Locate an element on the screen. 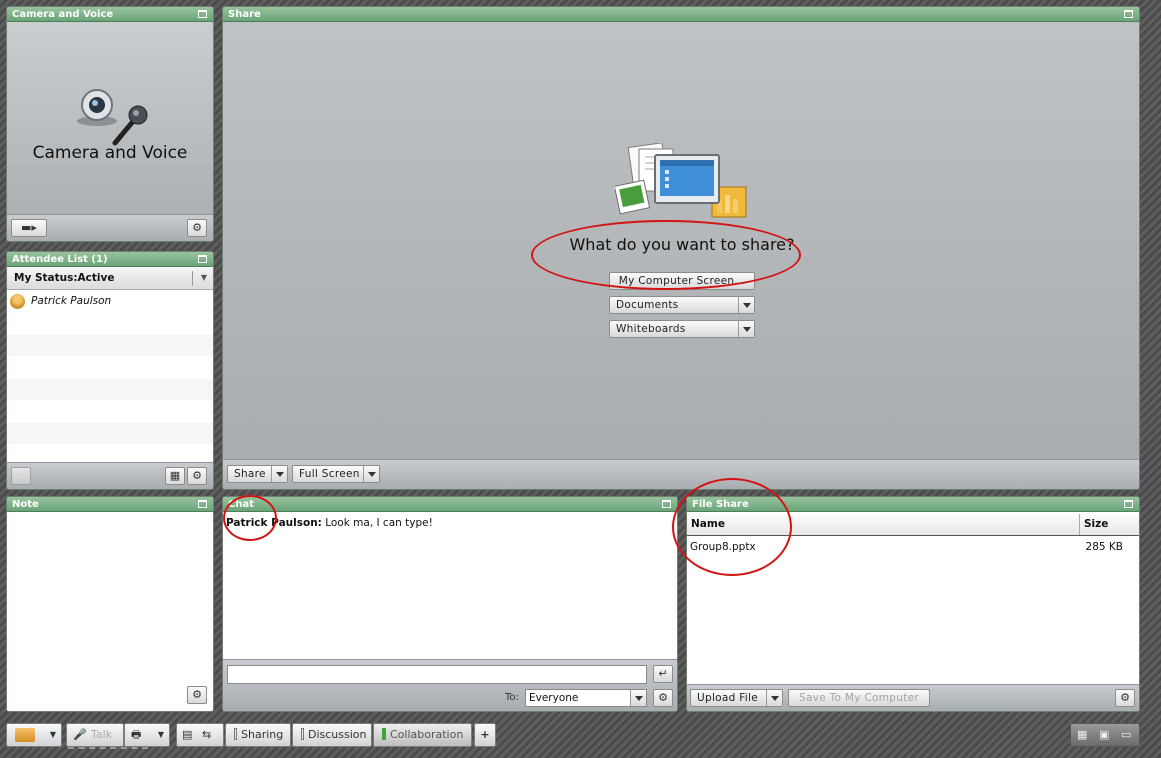 This screenshot has width=1161, height=758. enter-arrow-icon: ↵ is located at coordinates (663, 673).